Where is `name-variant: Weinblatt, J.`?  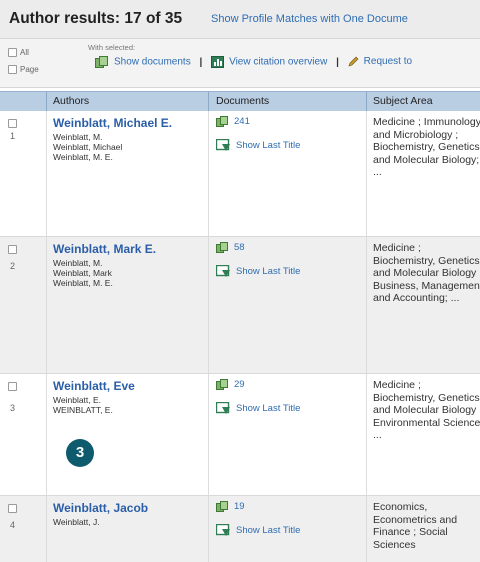 name-variant: Weinblatt, J. is located at coordinates (76, 522).